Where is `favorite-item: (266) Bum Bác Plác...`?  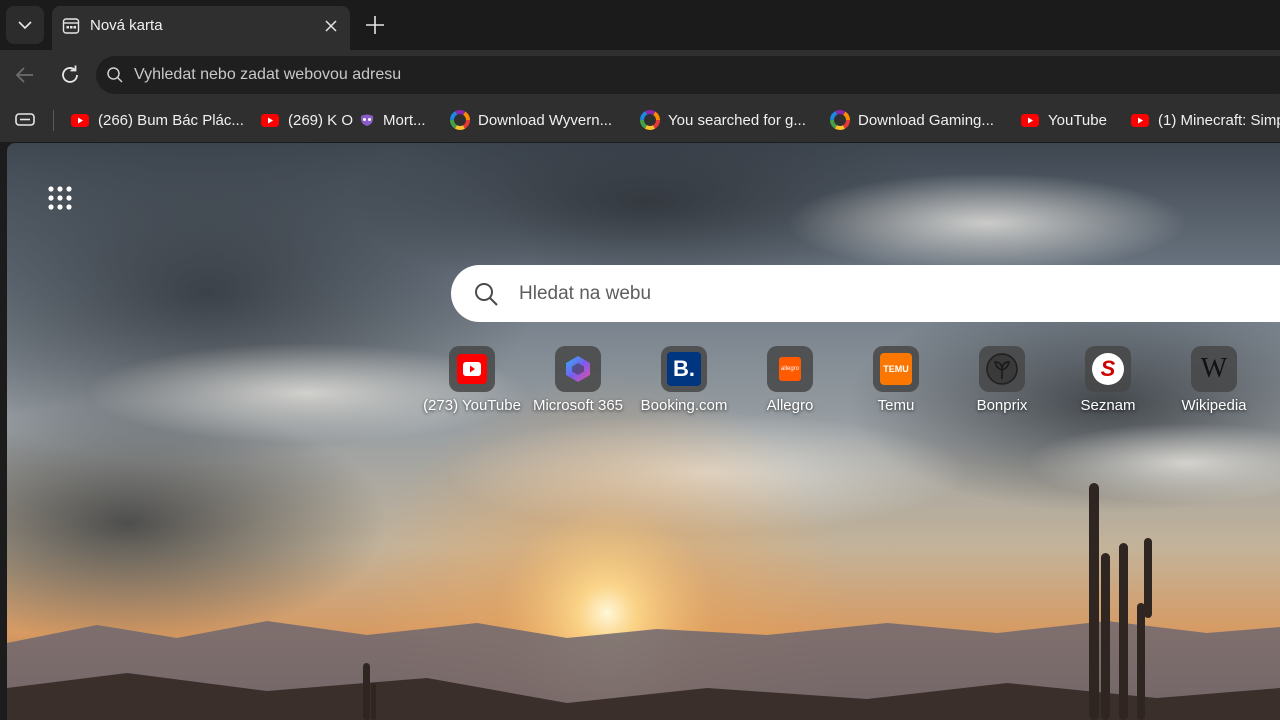 favorite-item: (266) Bum Bác Plác... is located at coordinates (157, 120).